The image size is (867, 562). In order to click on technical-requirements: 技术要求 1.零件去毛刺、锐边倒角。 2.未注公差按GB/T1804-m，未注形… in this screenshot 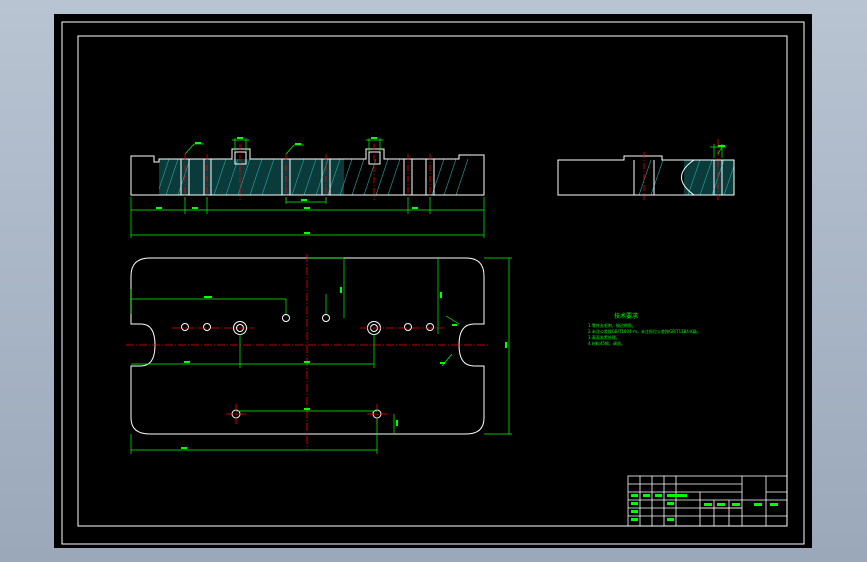, I will do `click(644, 329)`.